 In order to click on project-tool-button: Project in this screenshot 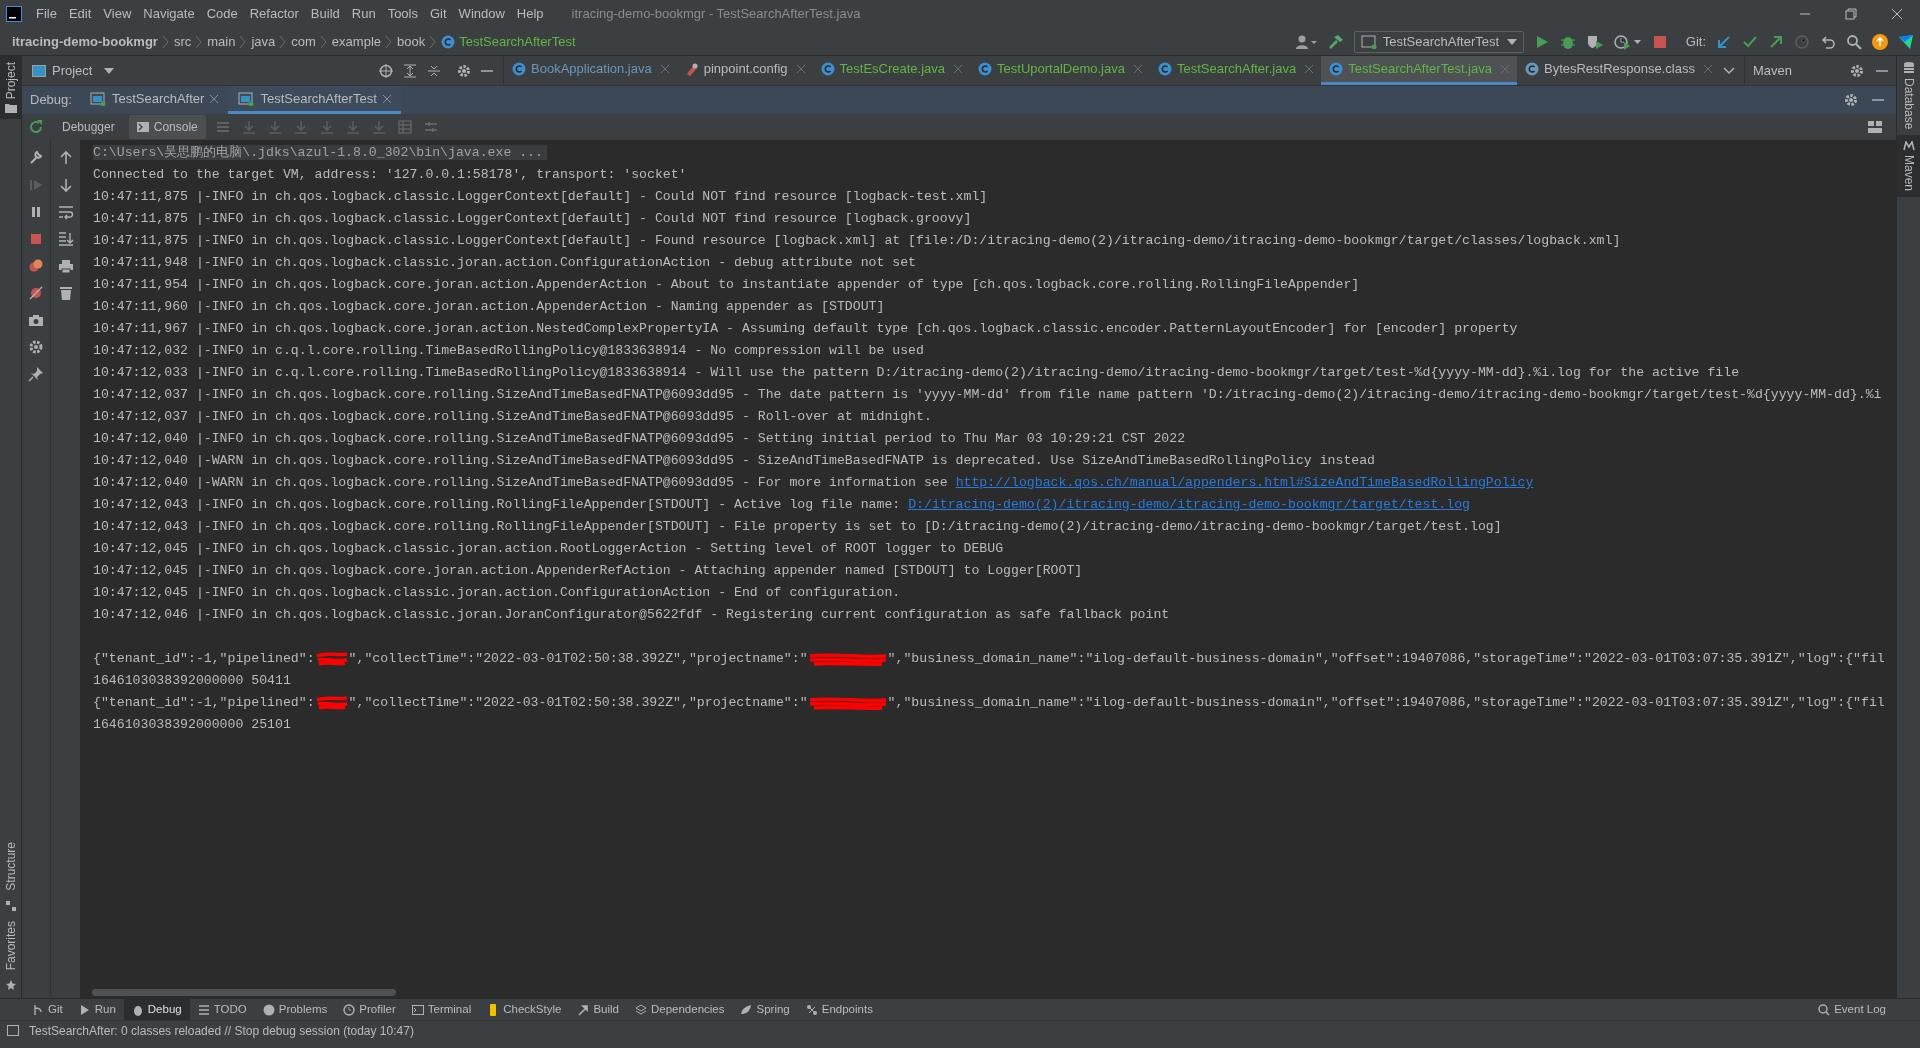, I will do `click(11, 88)`.